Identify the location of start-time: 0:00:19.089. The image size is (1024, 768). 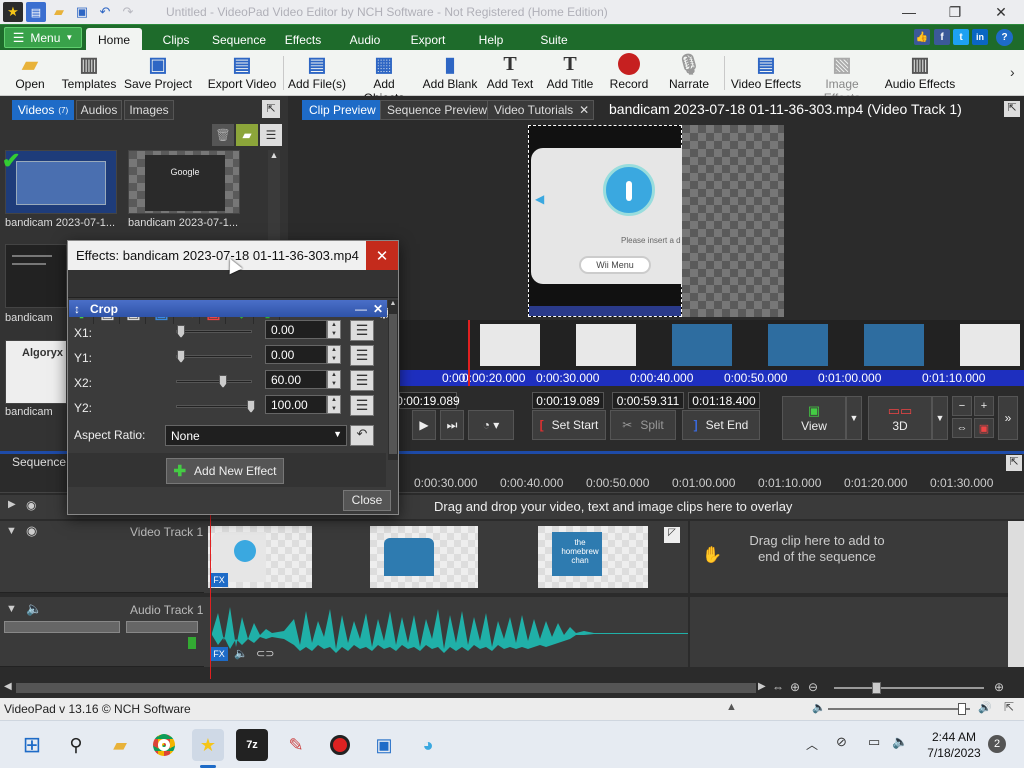
(568, 400).